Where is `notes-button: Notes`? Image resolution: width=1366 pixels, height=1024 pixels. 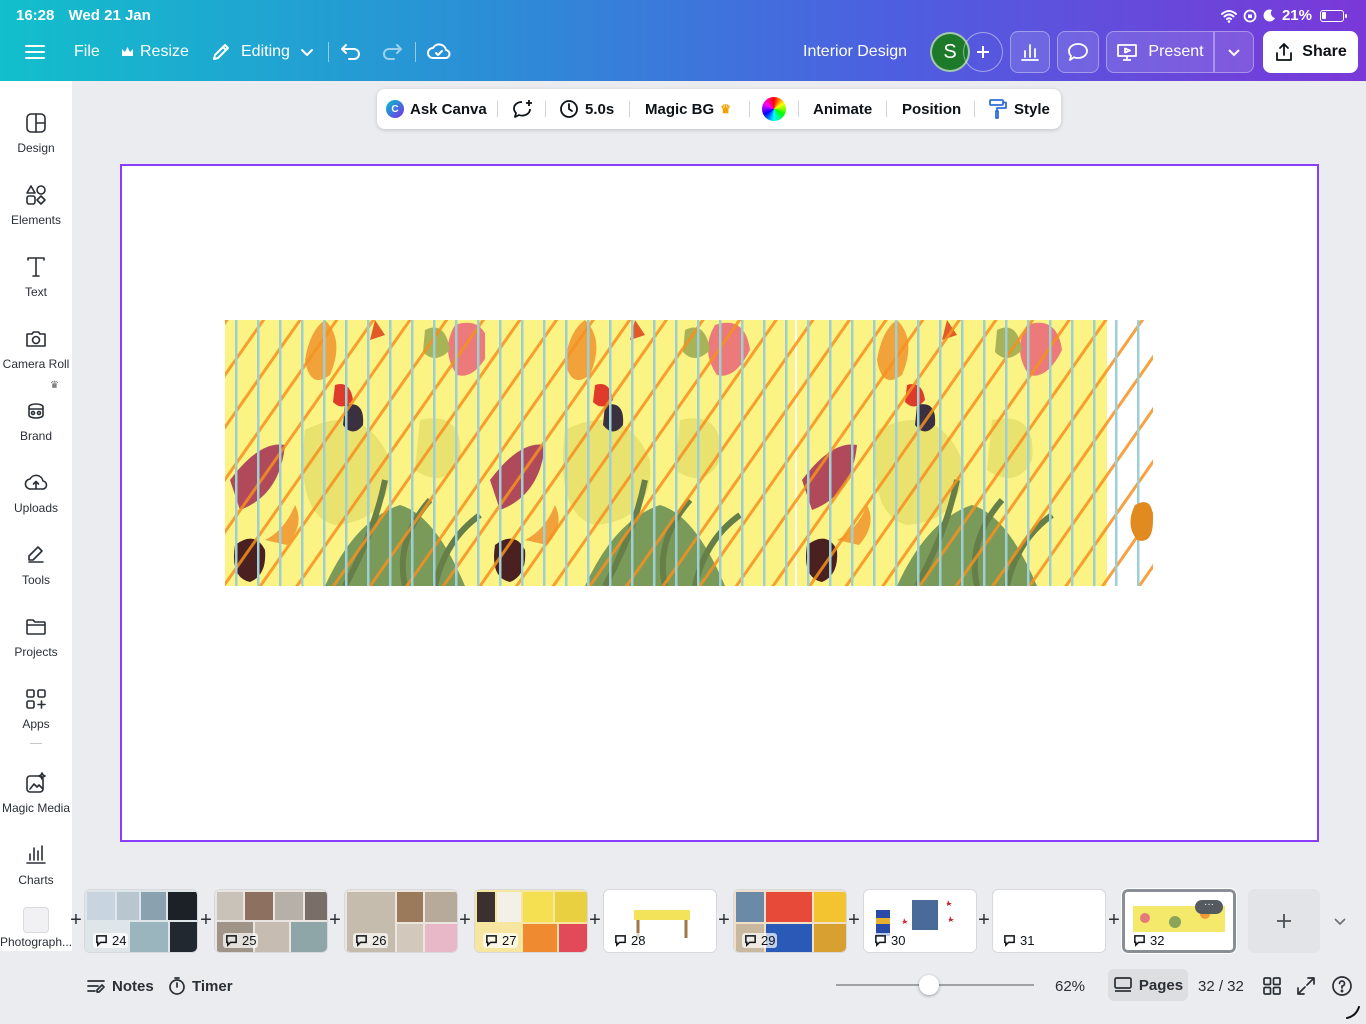 notes-button: Notes is located at coordinates (120, 986).